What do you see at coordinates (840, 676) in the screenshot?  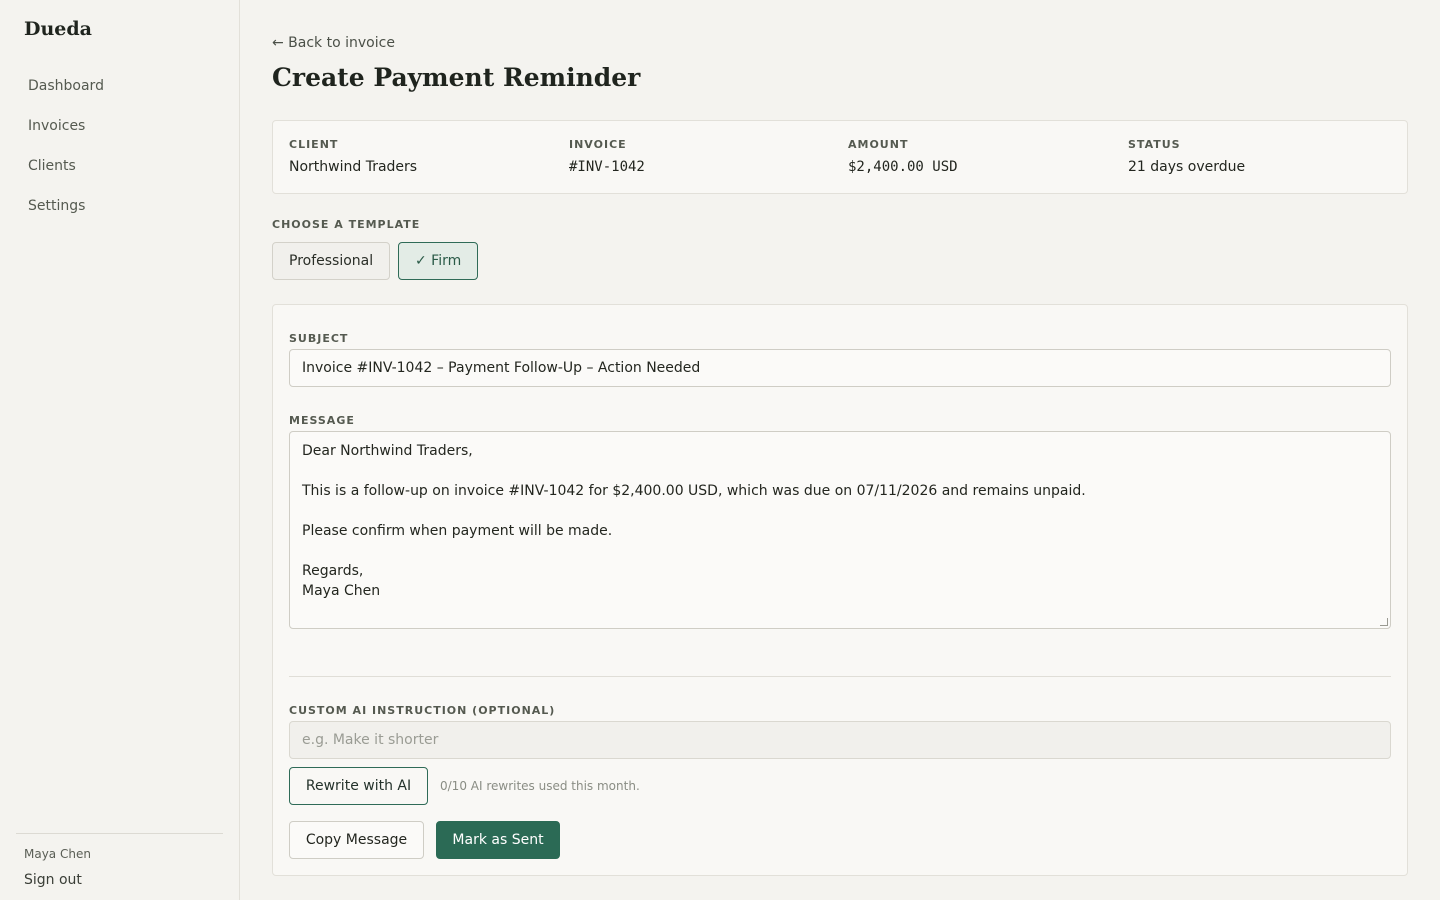 I see `divider` at bounding box center [840, 676].